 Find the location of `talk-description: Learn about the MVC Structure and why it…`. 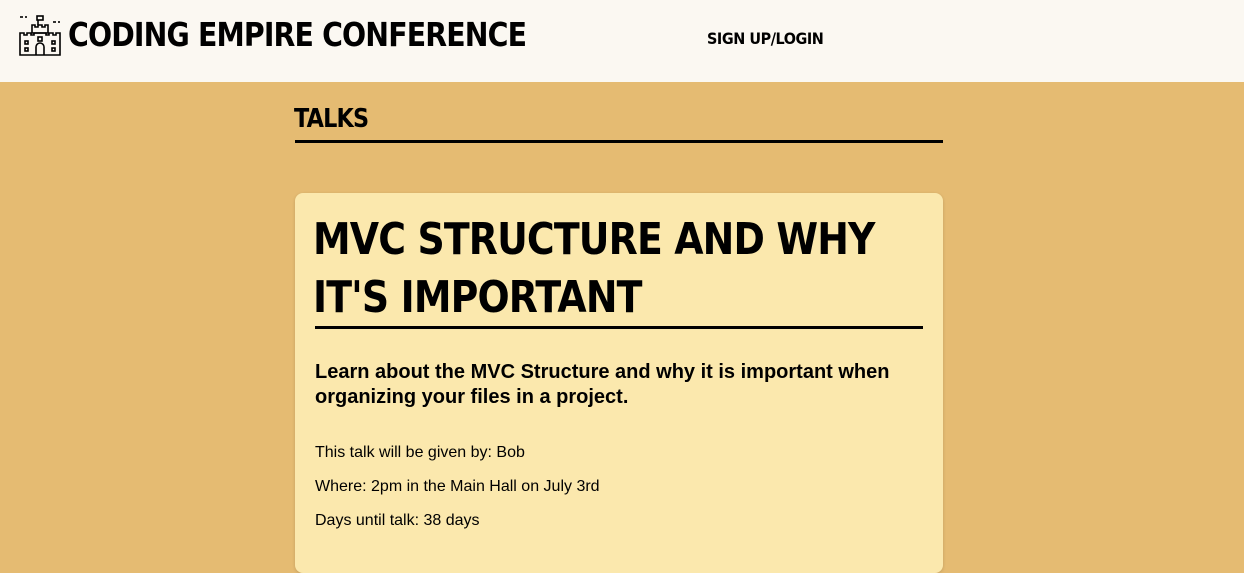

talk-description: Learn about the MVC Structure and why it… is located at coordinates (602, 384).